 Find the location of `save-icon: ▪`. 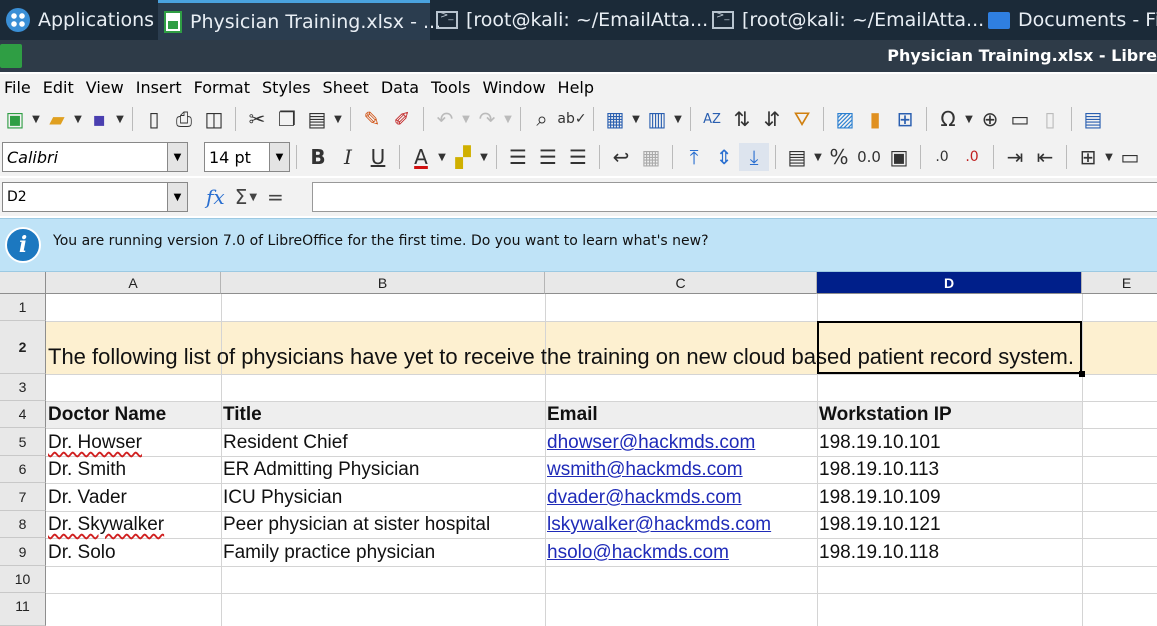

save-icon: ▪ is located at coordinates (99, 119).